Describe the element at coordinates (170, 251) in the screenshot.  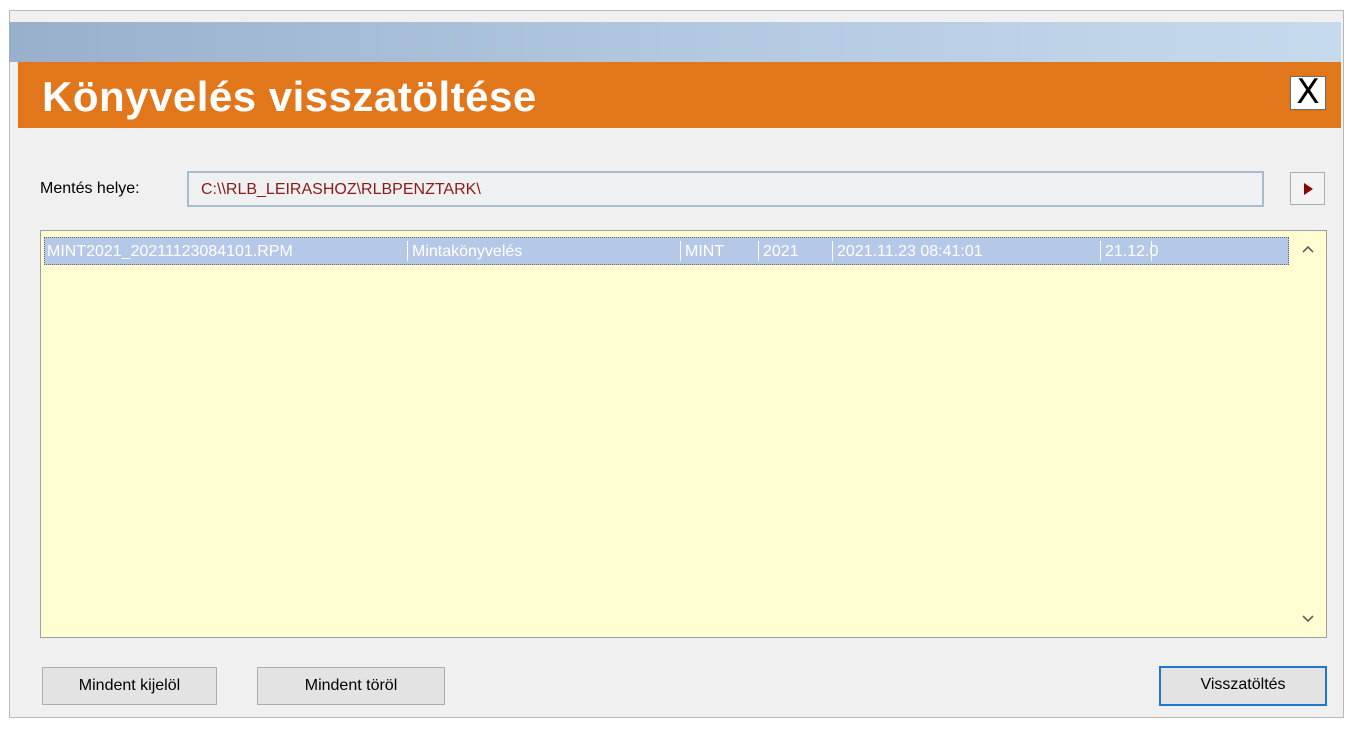
I see `file-name-cell: MINT2021_20211123084101.RPM` at that location.